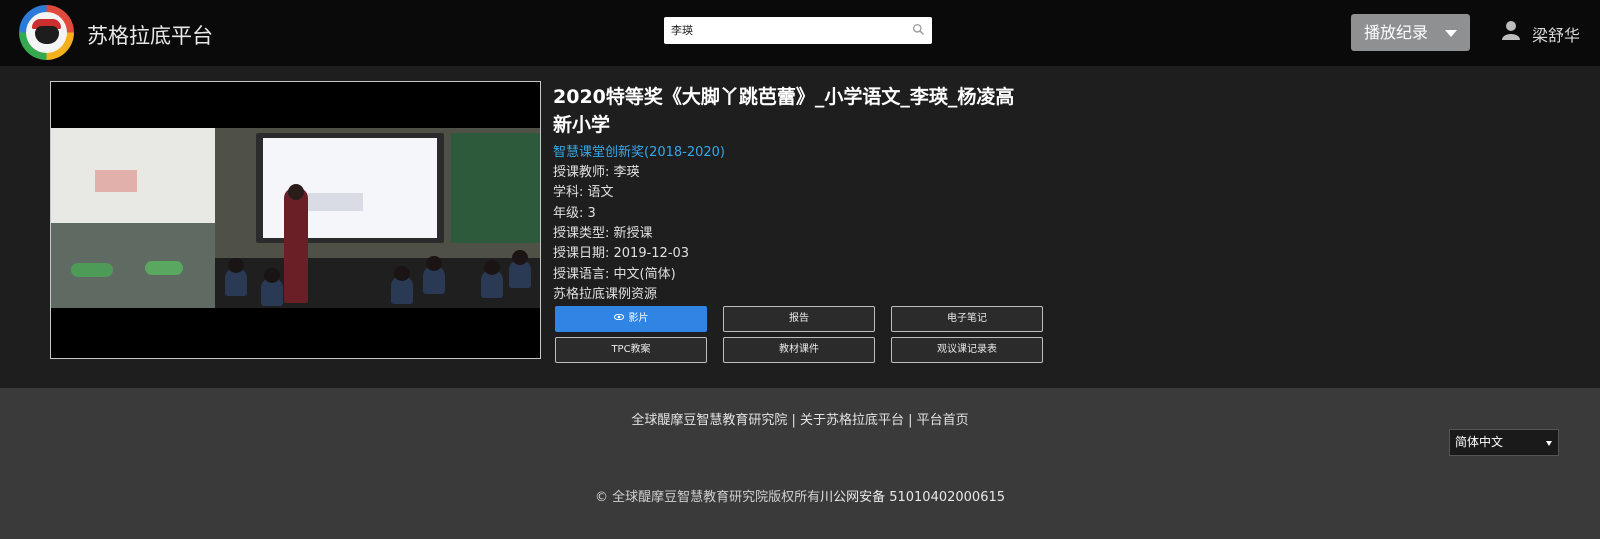  I want to click on top-bar: 苏格拉底平台 播放纪录 梁舒华, so click(800, 33).